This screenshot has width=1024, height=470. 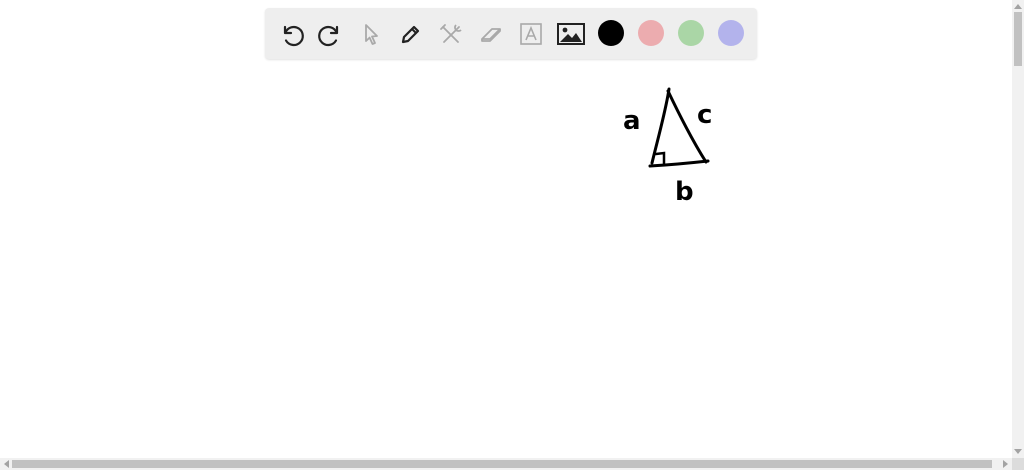 I want to click on eraser-button, so click(x=491, y=34).